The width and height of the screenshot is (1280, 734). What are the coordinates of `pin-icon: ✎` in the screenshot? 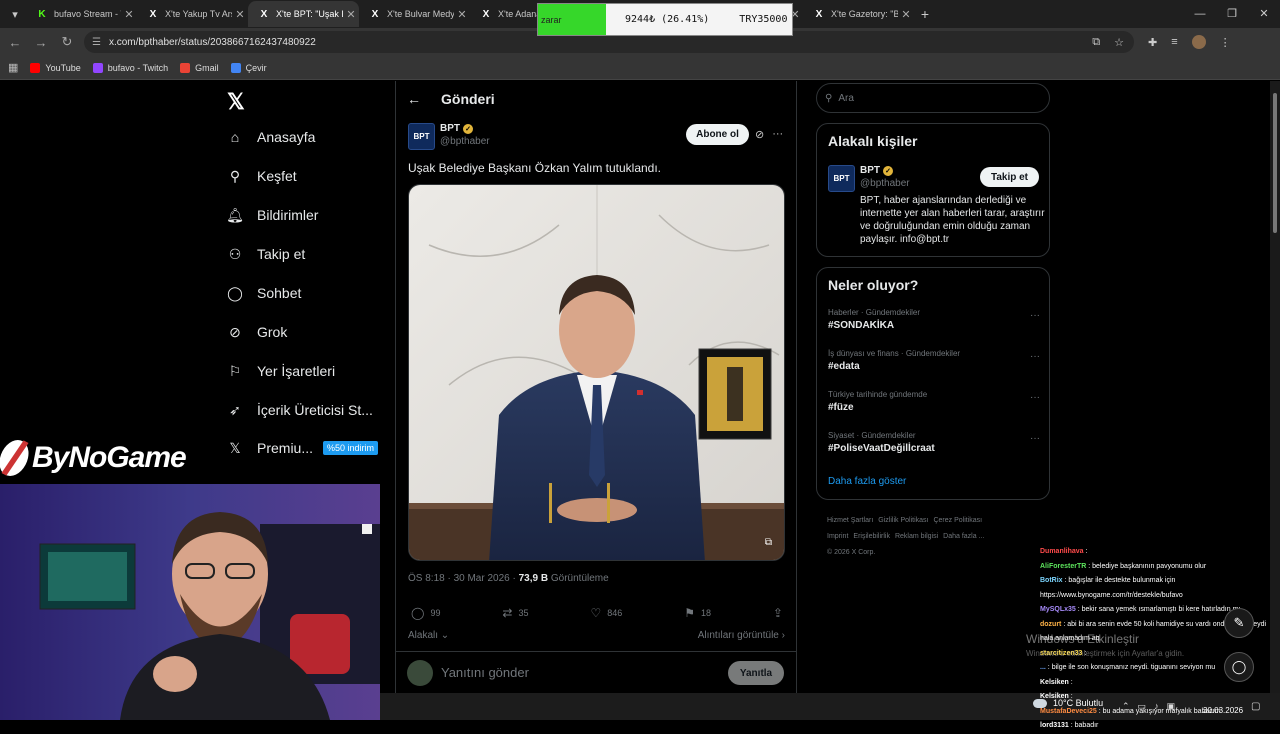 It's located at (1239, 623).